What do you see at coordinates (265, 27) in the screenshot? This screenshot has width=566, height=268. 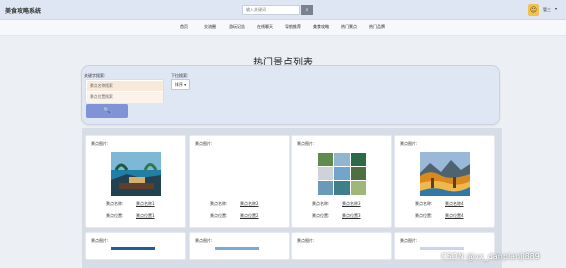 I see `nav-chat: 在线聊天` at bounding box center [265, 27].